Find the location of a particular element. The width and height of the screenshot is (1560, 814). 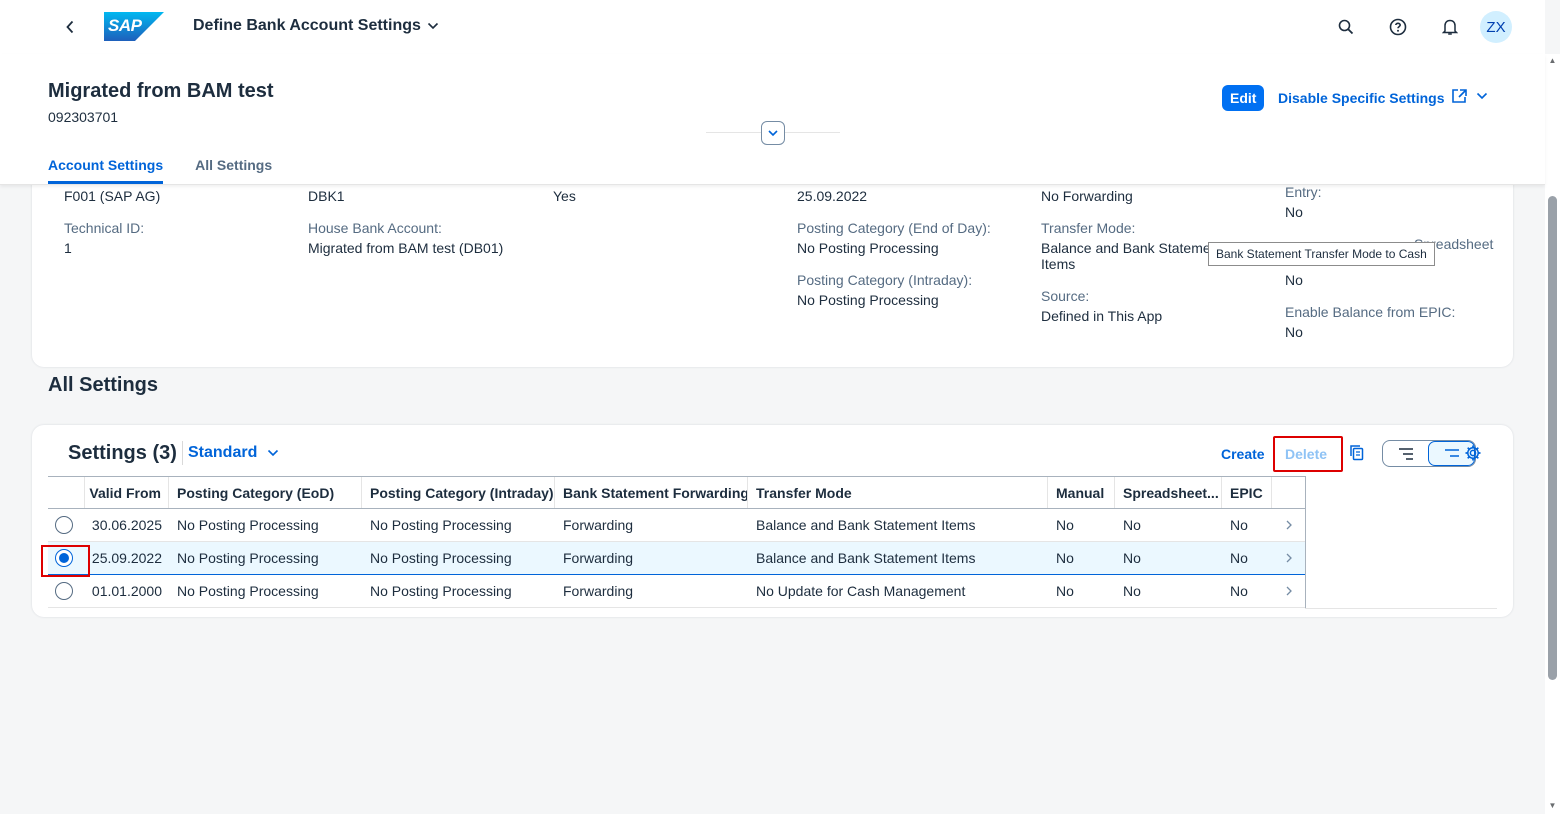

logo-text: SAP is located at coordinates (125, 25).